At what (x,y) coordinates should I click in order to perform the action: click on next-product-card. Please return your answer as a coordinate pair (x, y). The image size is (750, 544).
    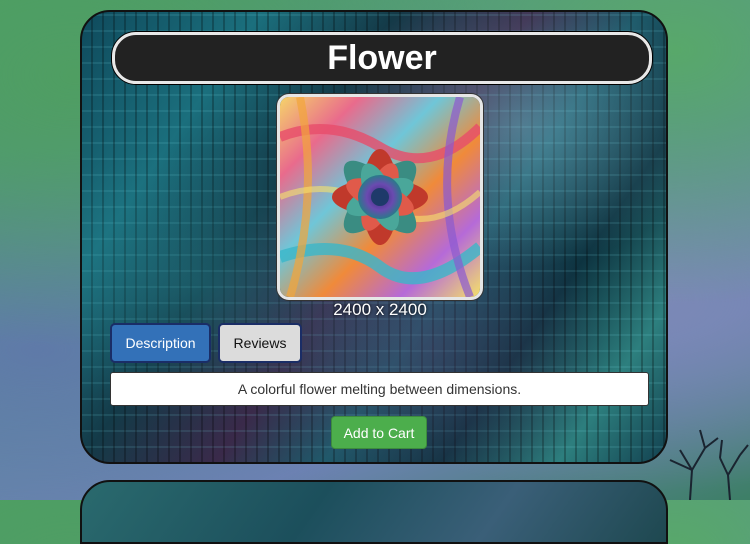
    Looking at the image, I should click on (374, 512).